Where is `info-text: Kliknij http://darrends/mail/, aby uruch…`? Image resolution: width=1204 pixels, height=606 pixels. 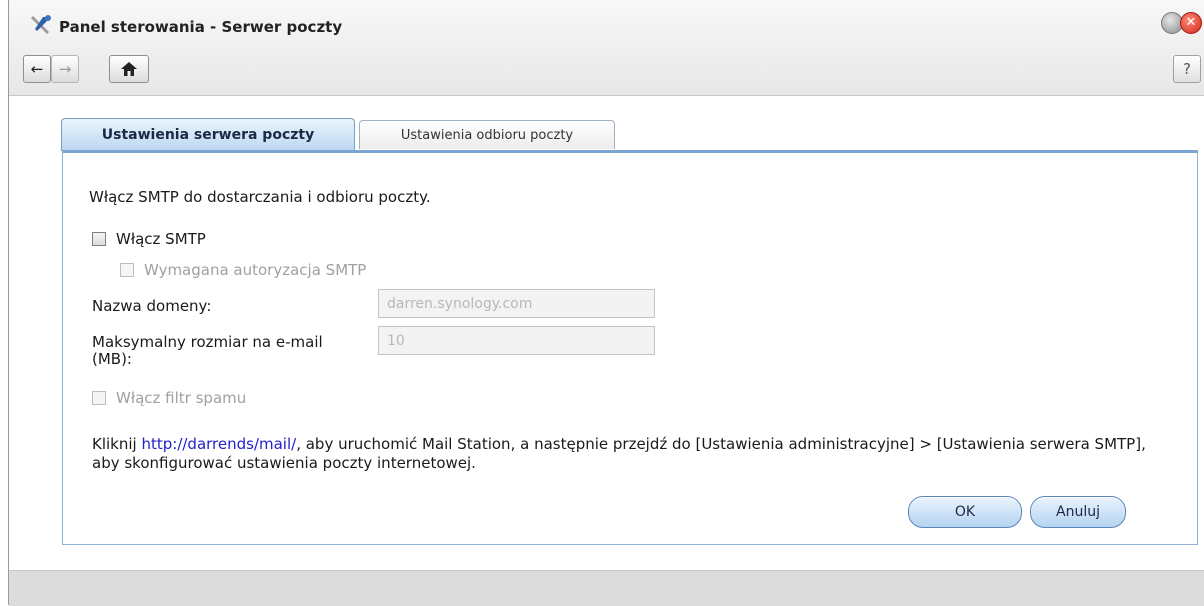 info-text: Kliknij http://darrends/mail/, aby uruch… is located at coordinates (622, 454).